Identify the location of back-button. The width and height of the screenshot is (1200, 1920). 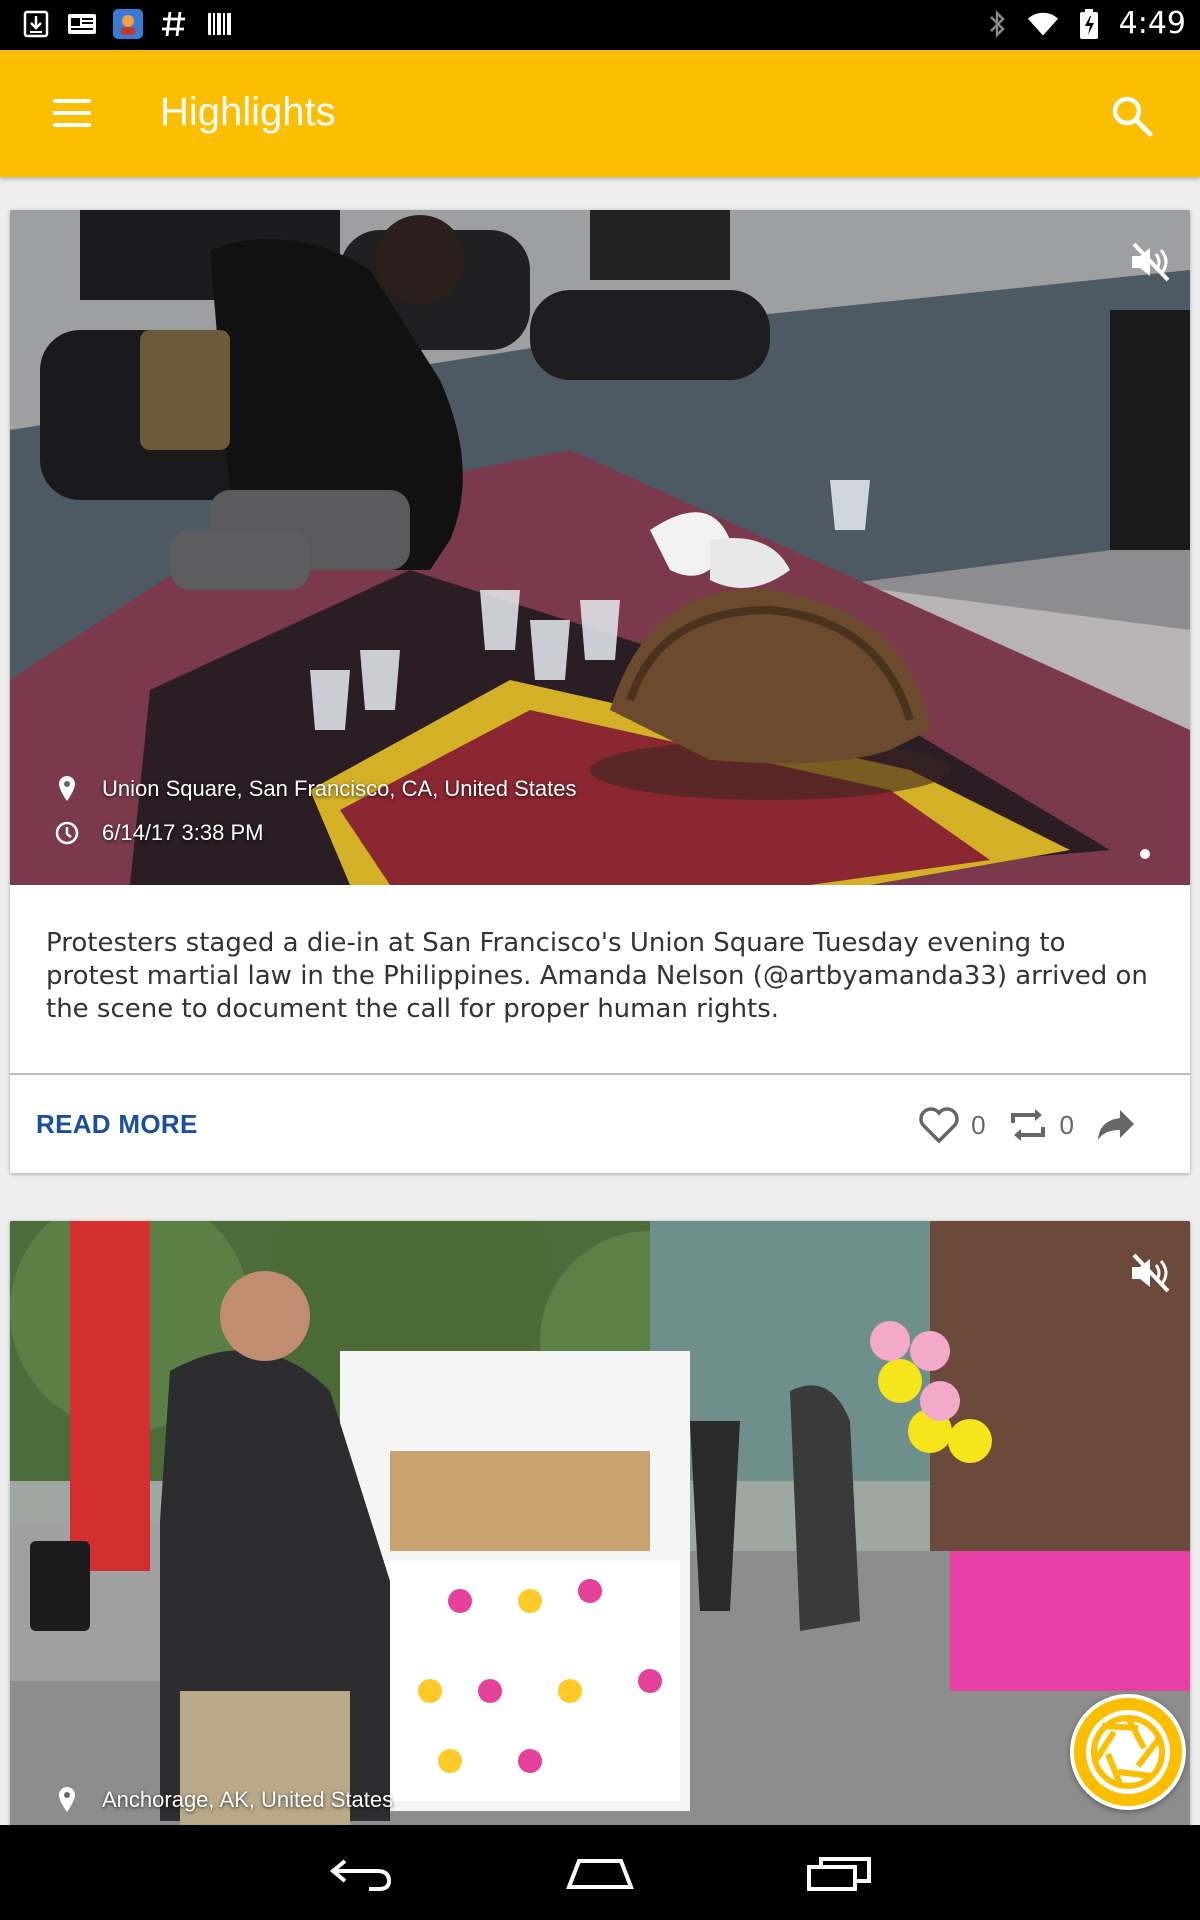
(360, 1873).